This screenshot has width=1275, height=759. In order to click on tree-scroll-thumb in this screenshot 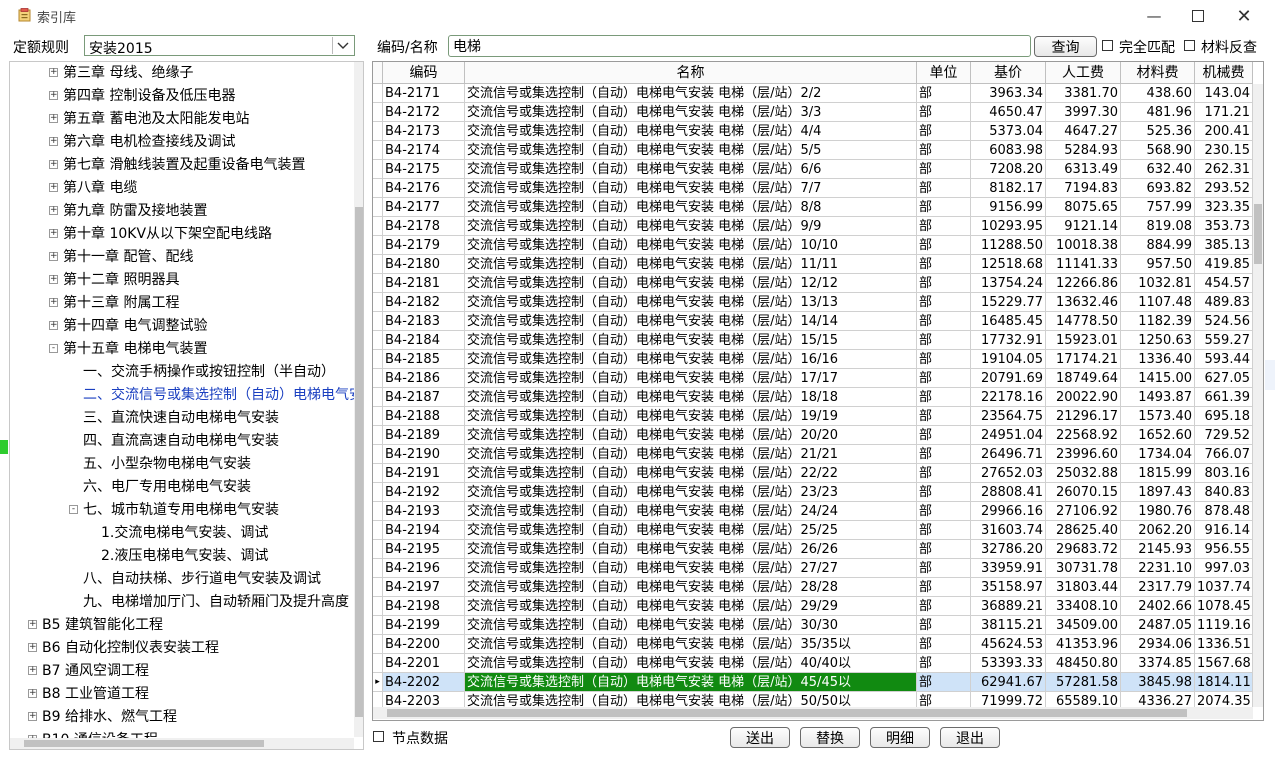, I will do `click(359, 462)`.